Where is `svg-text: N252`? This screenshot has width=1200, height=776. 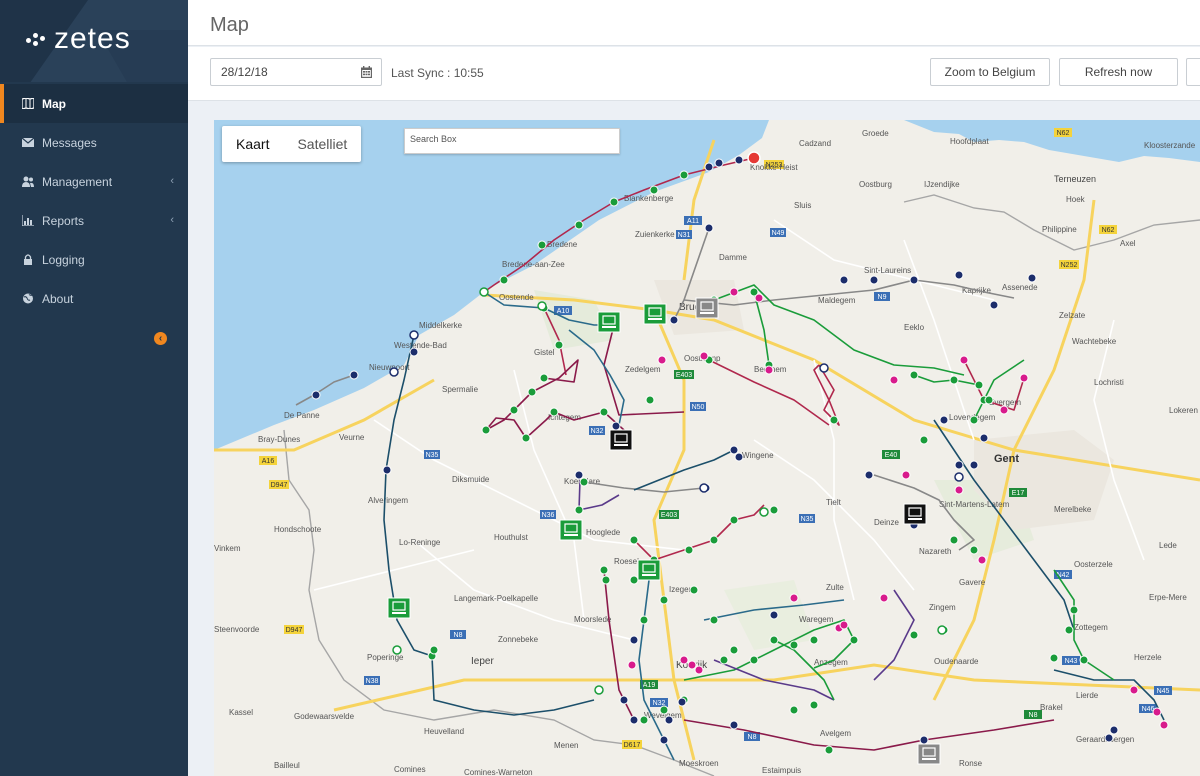
svg-text: N252 is located at coordinates (1069, 265).